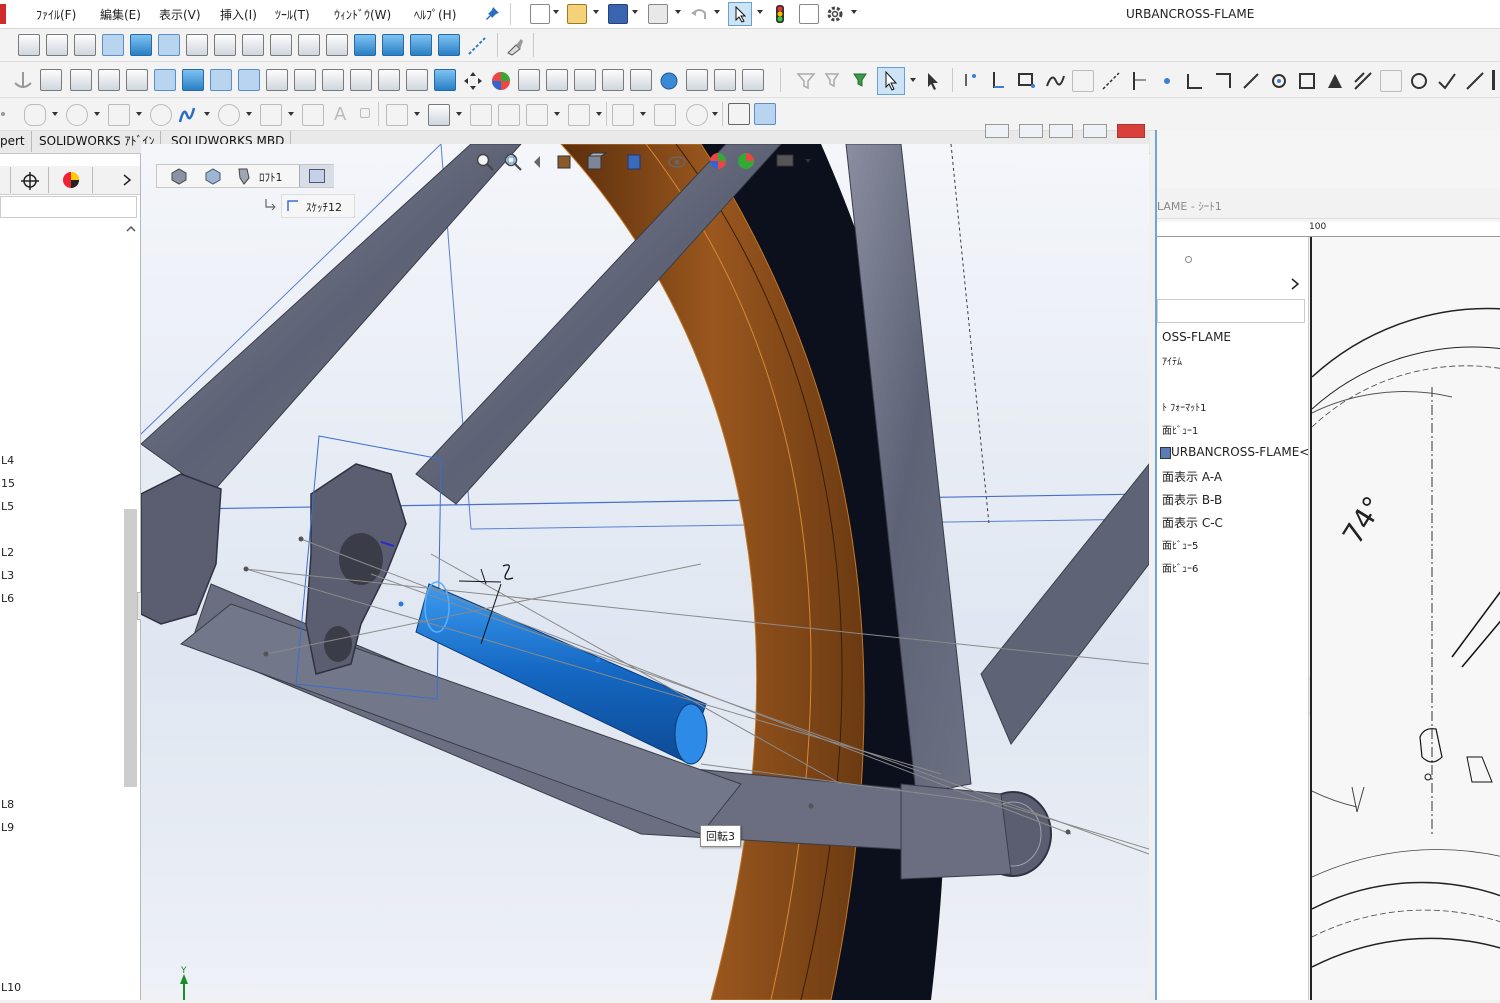 This screenshot has width=1500, height=1003. Describe the element at coordinates (596, 162) in the screenshot. I see `view-orientation-icon` at that location.